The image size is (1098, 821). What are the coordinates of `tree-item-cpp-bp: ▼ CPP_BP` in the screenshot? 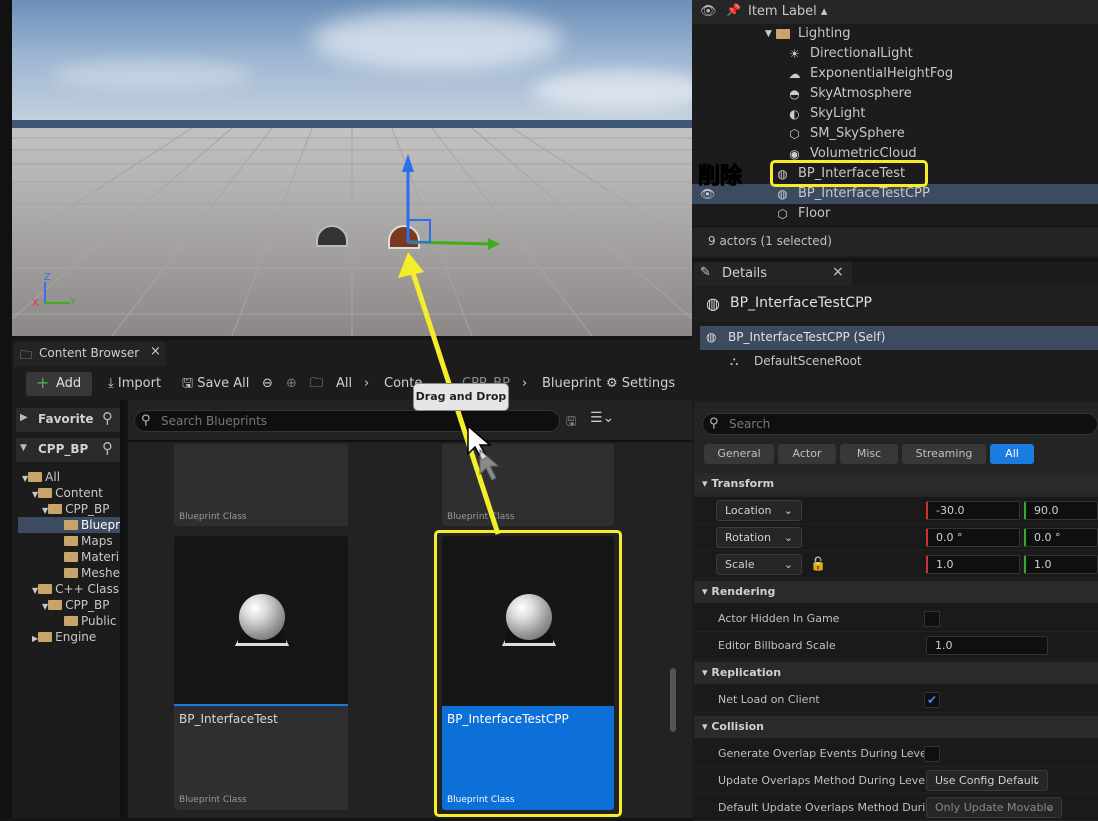 It's located at (81, 509).